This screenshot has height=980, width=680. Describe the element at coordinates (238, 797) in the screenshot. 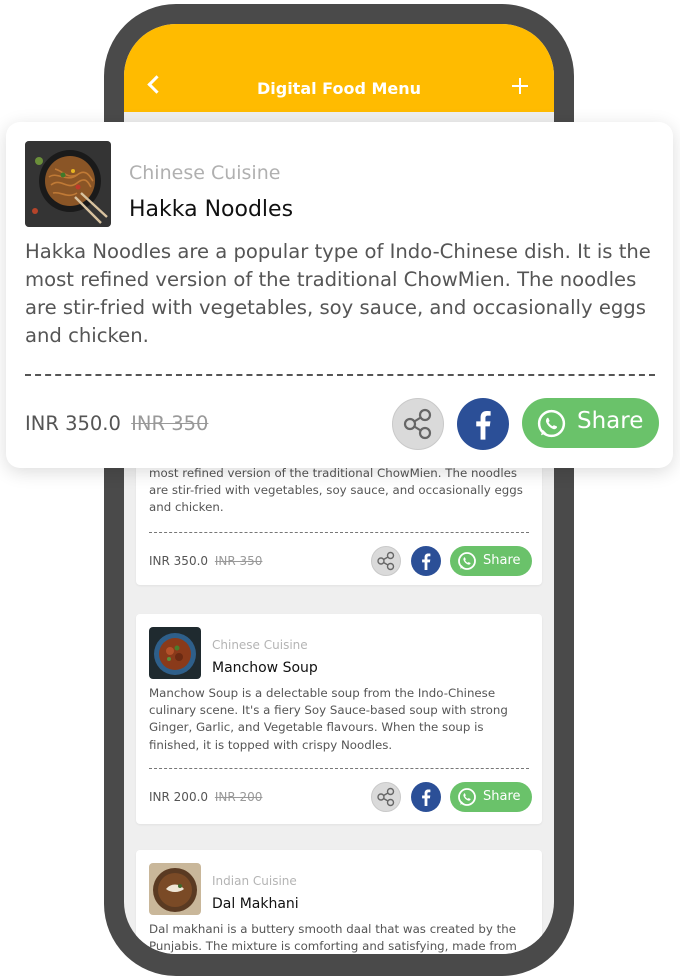

I see `old-price: INR 200` at that location.